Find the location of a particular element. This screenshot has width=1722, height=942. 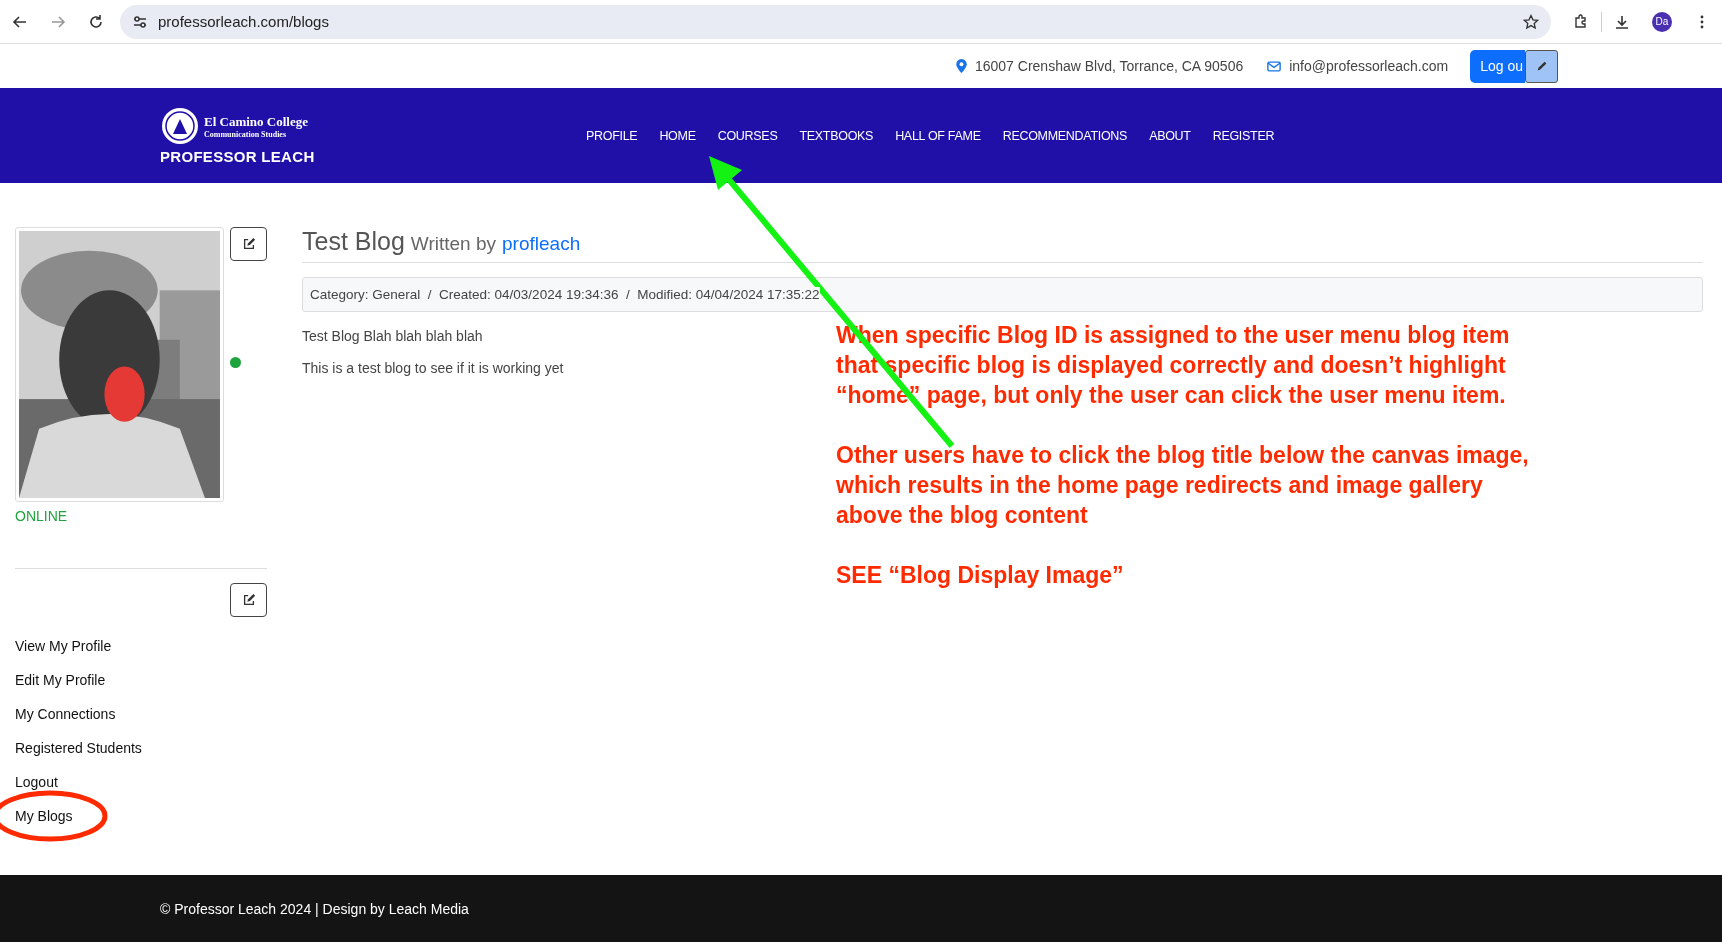

logo-title: El Camino College is located at coordinates (256, 121).